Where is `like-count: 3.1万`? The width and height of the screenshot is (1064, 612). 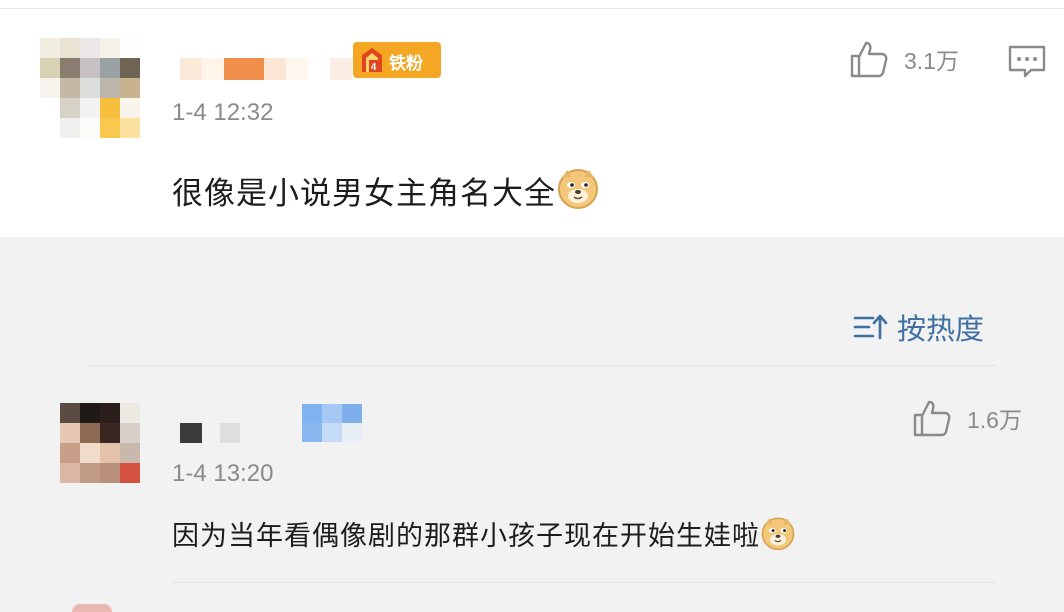 like-count: 3.1万 is located at coordinates (931, 61).